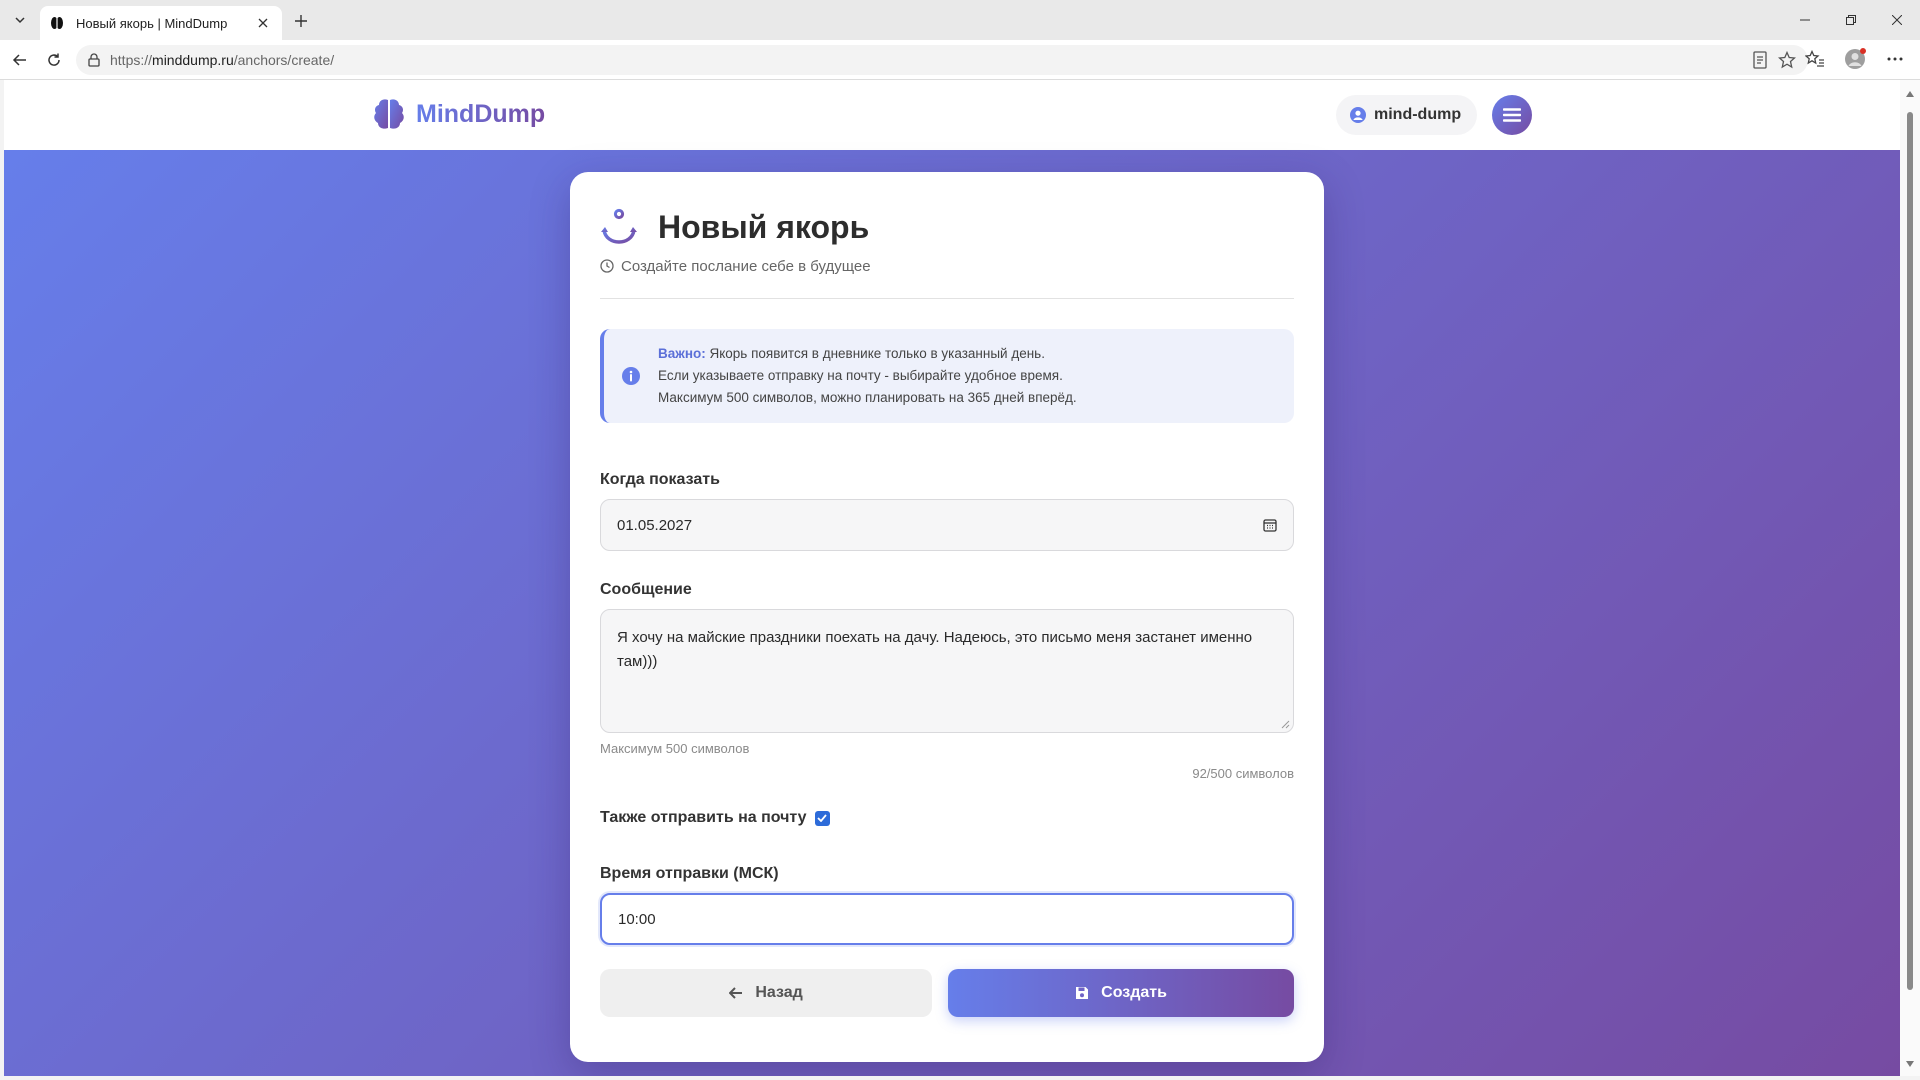  I want to click on plus-icon, so click(301, 21).